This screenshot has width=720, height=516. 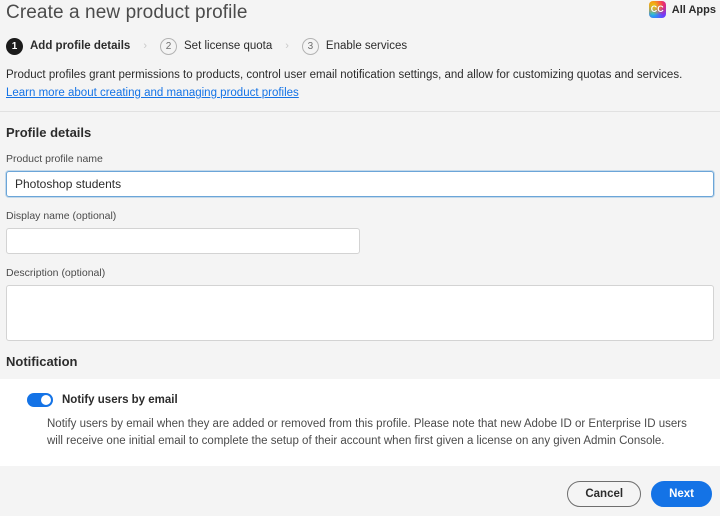 What do you see at coordinates (360, 12) in the screenshot?
I see `page-header: Create a new product profile CC All Apps` at bounding box center [360, 12].